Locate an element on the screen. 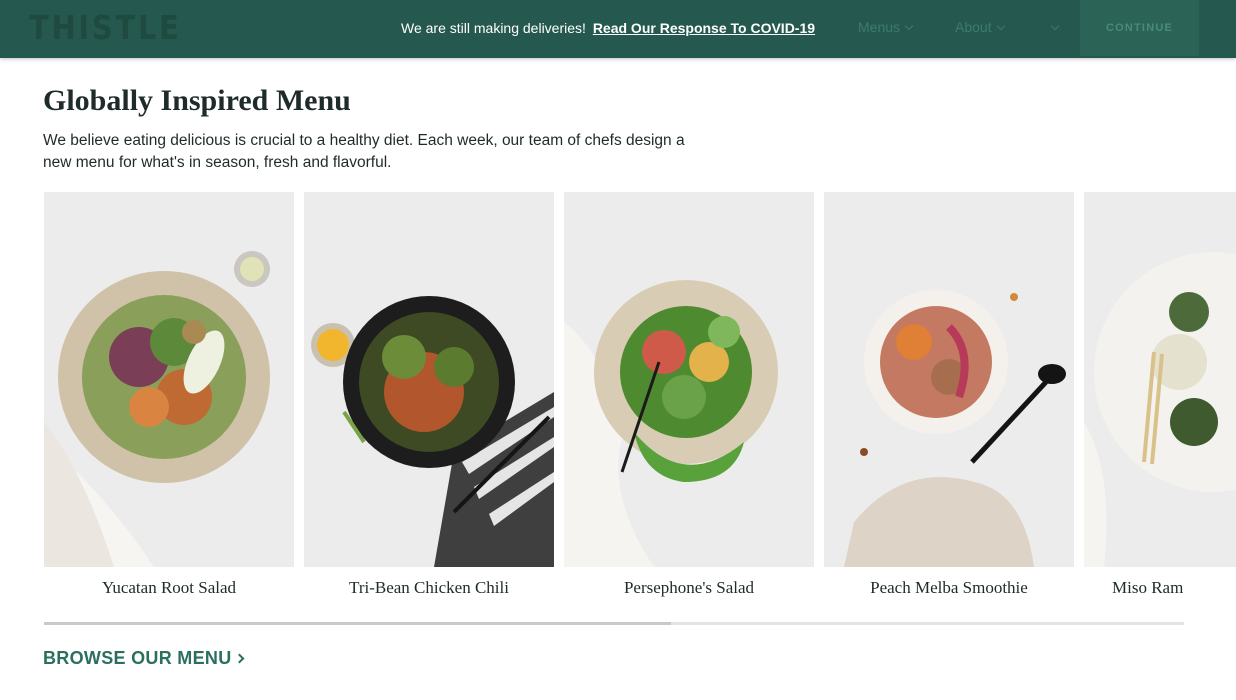  carousel-scrollbar is located at coordinates (614, 623).